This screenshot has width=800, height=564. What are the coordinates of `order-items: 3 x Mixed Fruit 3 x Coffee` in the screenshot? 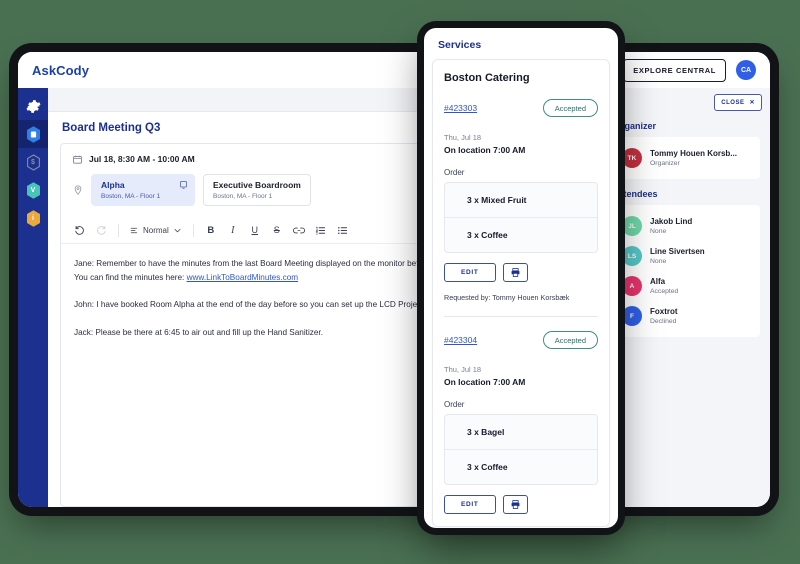 It's located at (521, 217).